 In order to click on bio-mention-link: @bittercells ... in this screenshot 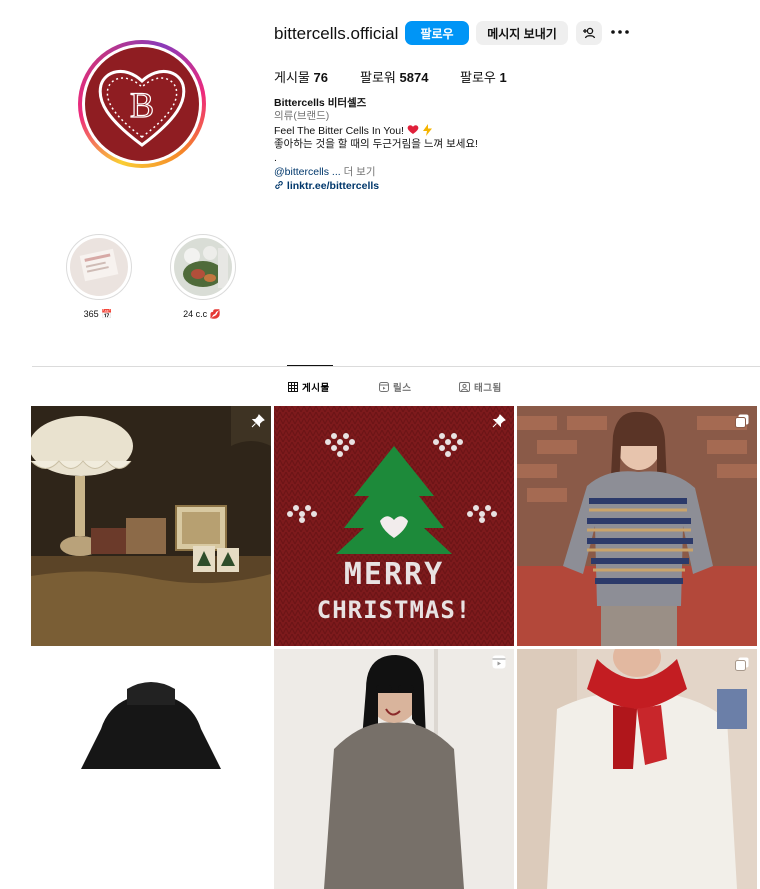, I will do `click(307, 172)`.